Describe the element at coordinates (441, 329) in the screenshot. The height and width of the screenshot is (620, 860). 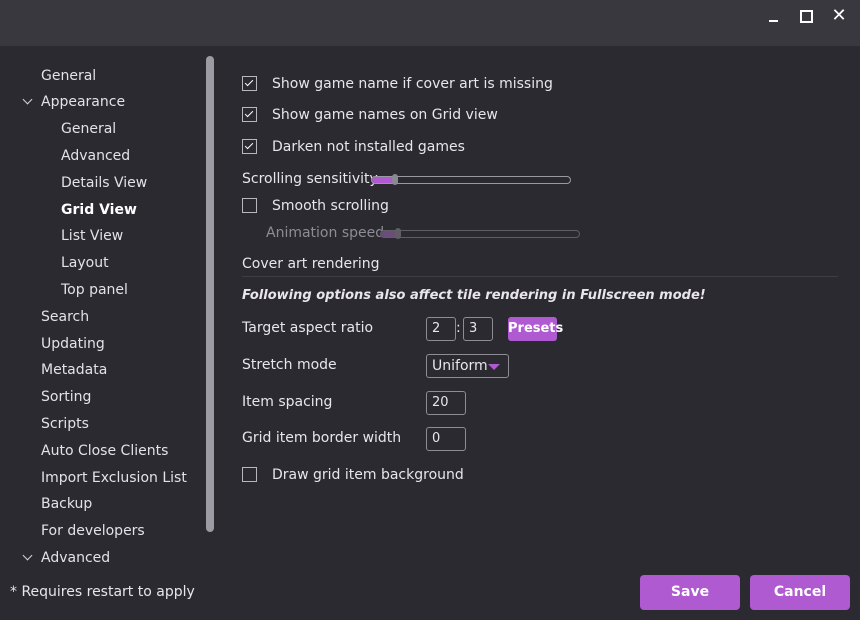
I see `aspect-width-input: 2` at that location.